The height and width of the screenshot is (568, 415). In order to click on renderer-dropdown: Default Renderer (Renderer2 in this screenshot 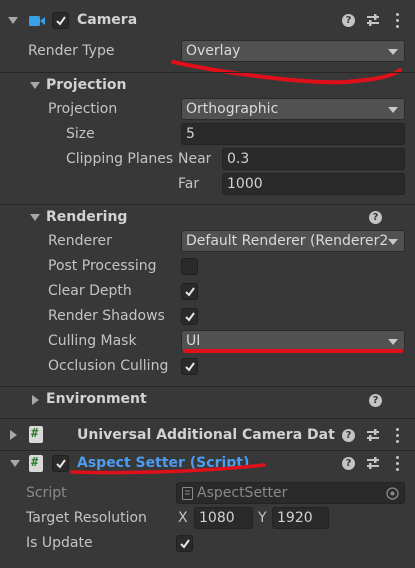, I will do `click(293, 241)`.